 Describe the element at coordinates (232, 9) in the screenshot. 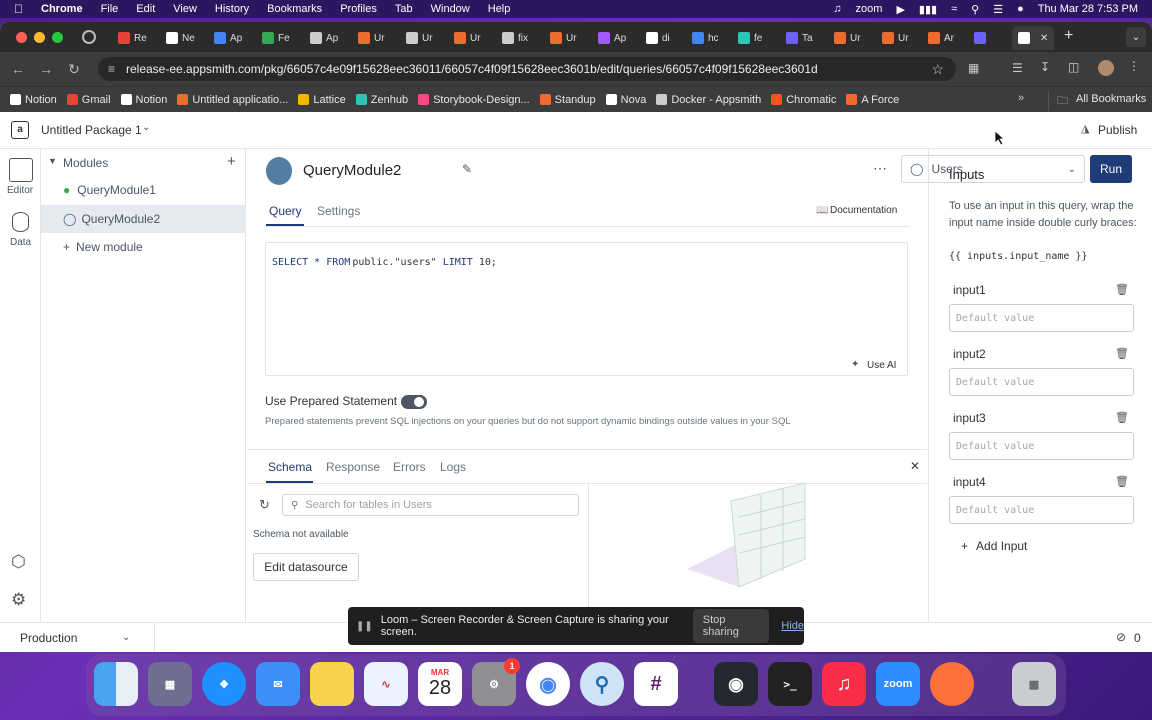

I see `menu-history: History` at that location.